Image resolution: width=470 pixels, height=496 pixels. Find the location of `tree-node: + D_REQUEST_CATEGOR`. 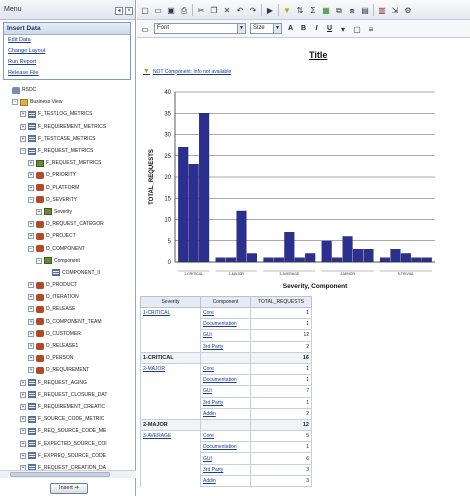

tree-node: + D_REQUEST_CATEGOR is located at coordinates (68, 224).